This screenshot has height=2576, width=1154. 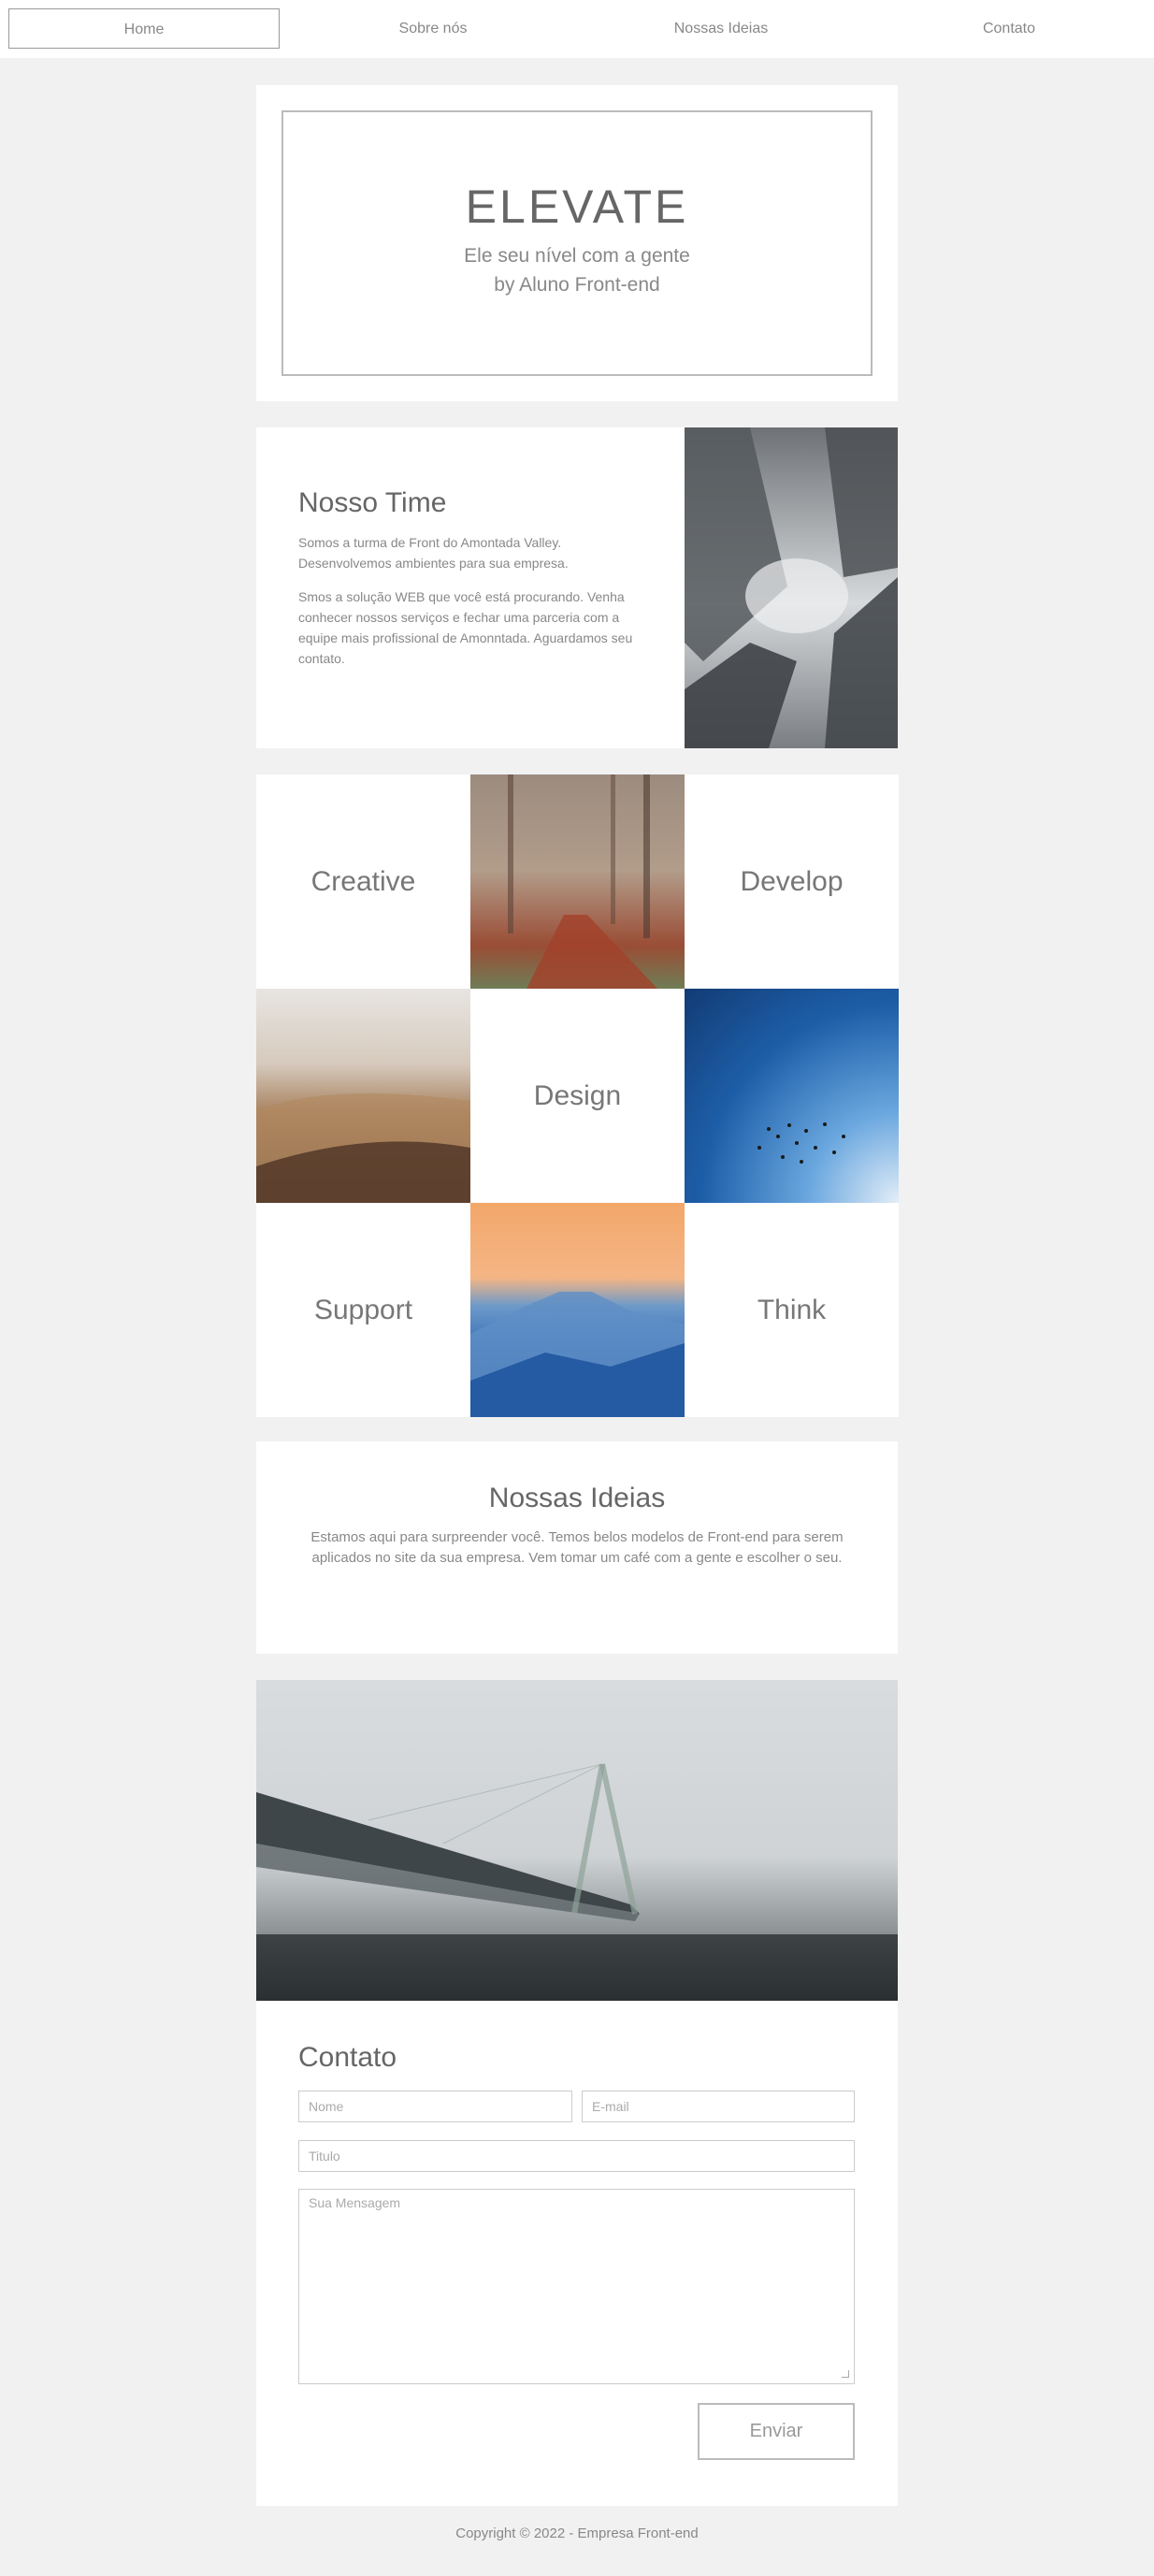 I want to click on nav-nossas-ideias: Nossas Ideias, so click(x=721, y=28).